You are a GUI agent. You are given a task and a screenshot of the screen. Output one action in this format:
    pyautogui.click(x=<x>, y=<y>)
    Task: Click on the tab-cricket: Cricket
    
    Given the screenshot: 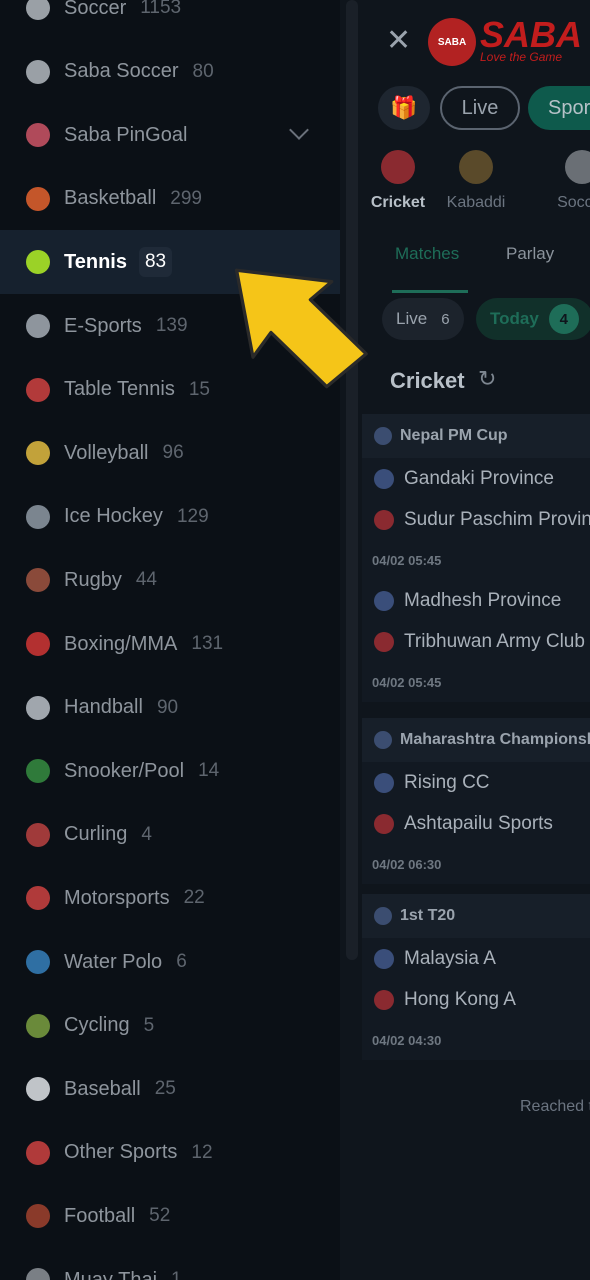 What is the action you would take?
    pyautogui.click(x=398, y=181)
    